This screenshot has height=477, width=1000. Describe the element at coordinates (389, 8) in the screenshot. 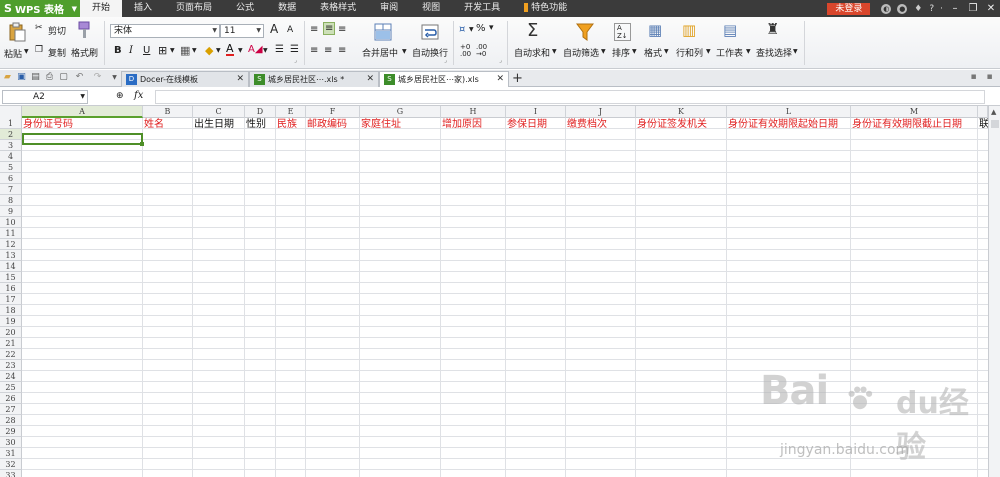

I see `menu-tab-6: 审阅` at that location.